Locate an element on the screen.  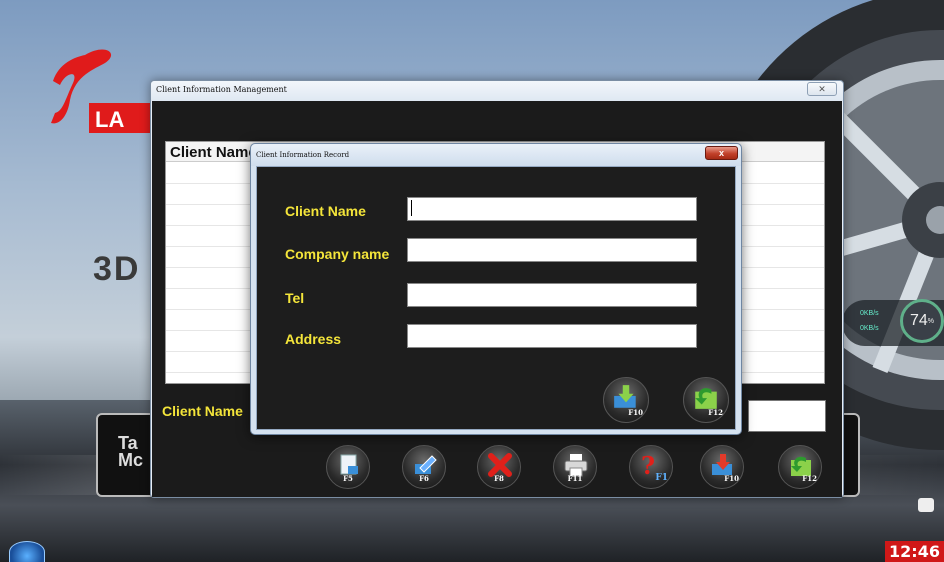
gauge-unit: % is located at coordinates (931, 321).